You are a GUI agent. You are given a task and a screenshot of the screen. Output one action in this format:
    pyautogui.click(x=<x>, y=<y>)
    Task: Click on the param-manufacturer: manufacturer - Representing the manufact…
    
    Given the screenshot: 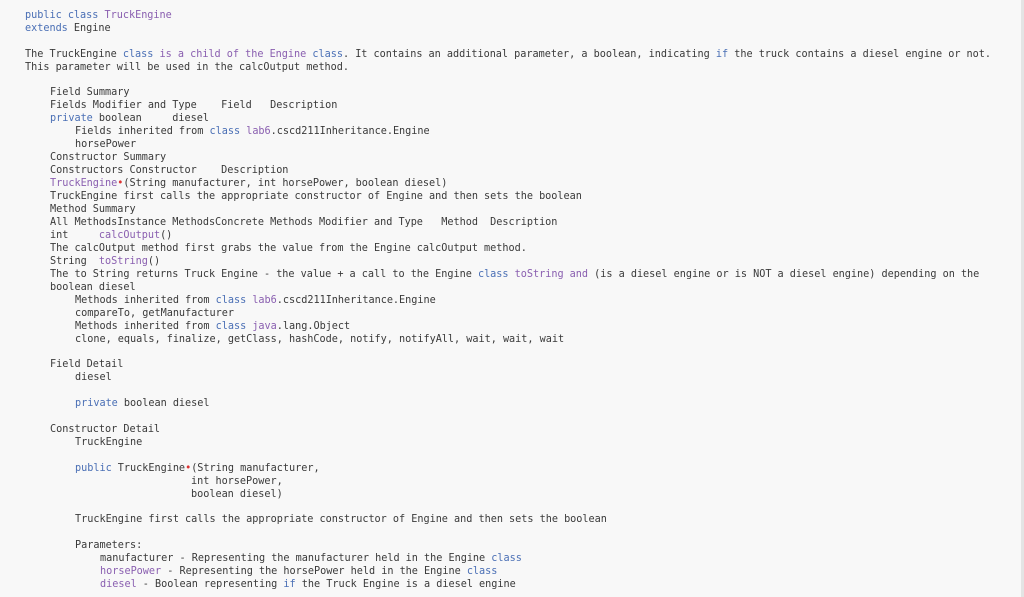 What is the action you would take?
    pyautogui.click(x=311, y=558)
    